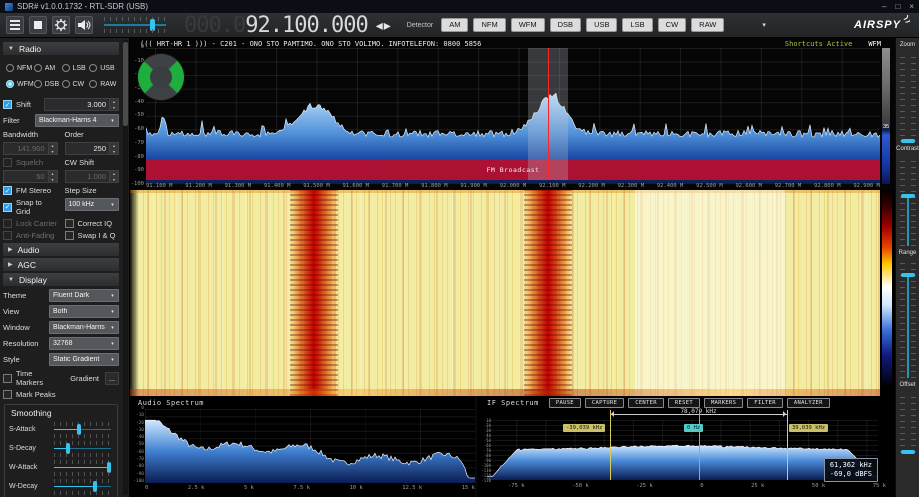 The width and height of the screenshot is (919, 497). I want to click on detector-mode-button: WFM, so click(527, 25).